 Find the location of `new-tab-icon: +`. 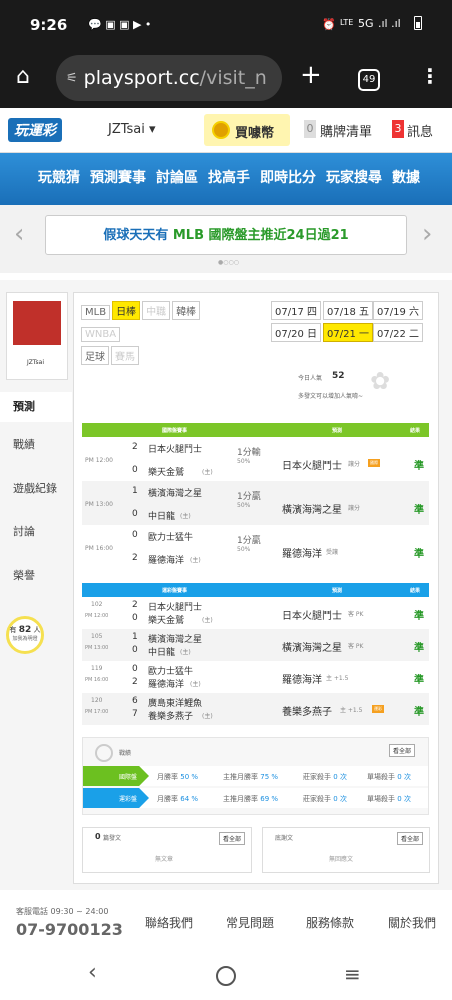

new-tab-icon: + is located at coordinates (311, 75).